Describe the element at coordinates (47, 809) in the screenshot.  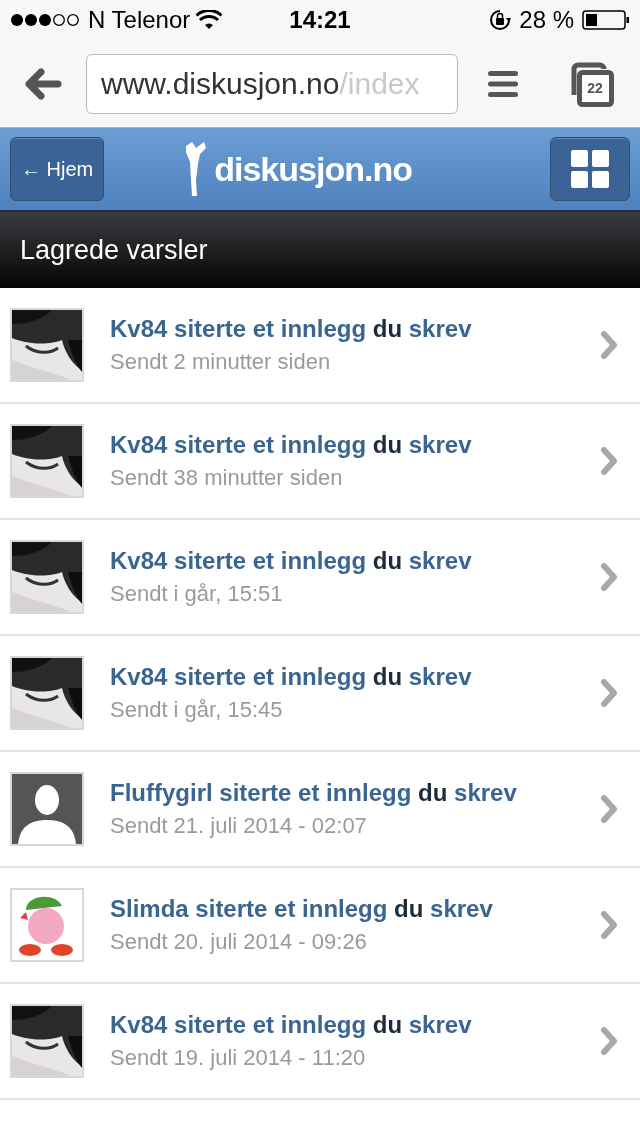
I see `avatar-silhouette-icon` at that location.